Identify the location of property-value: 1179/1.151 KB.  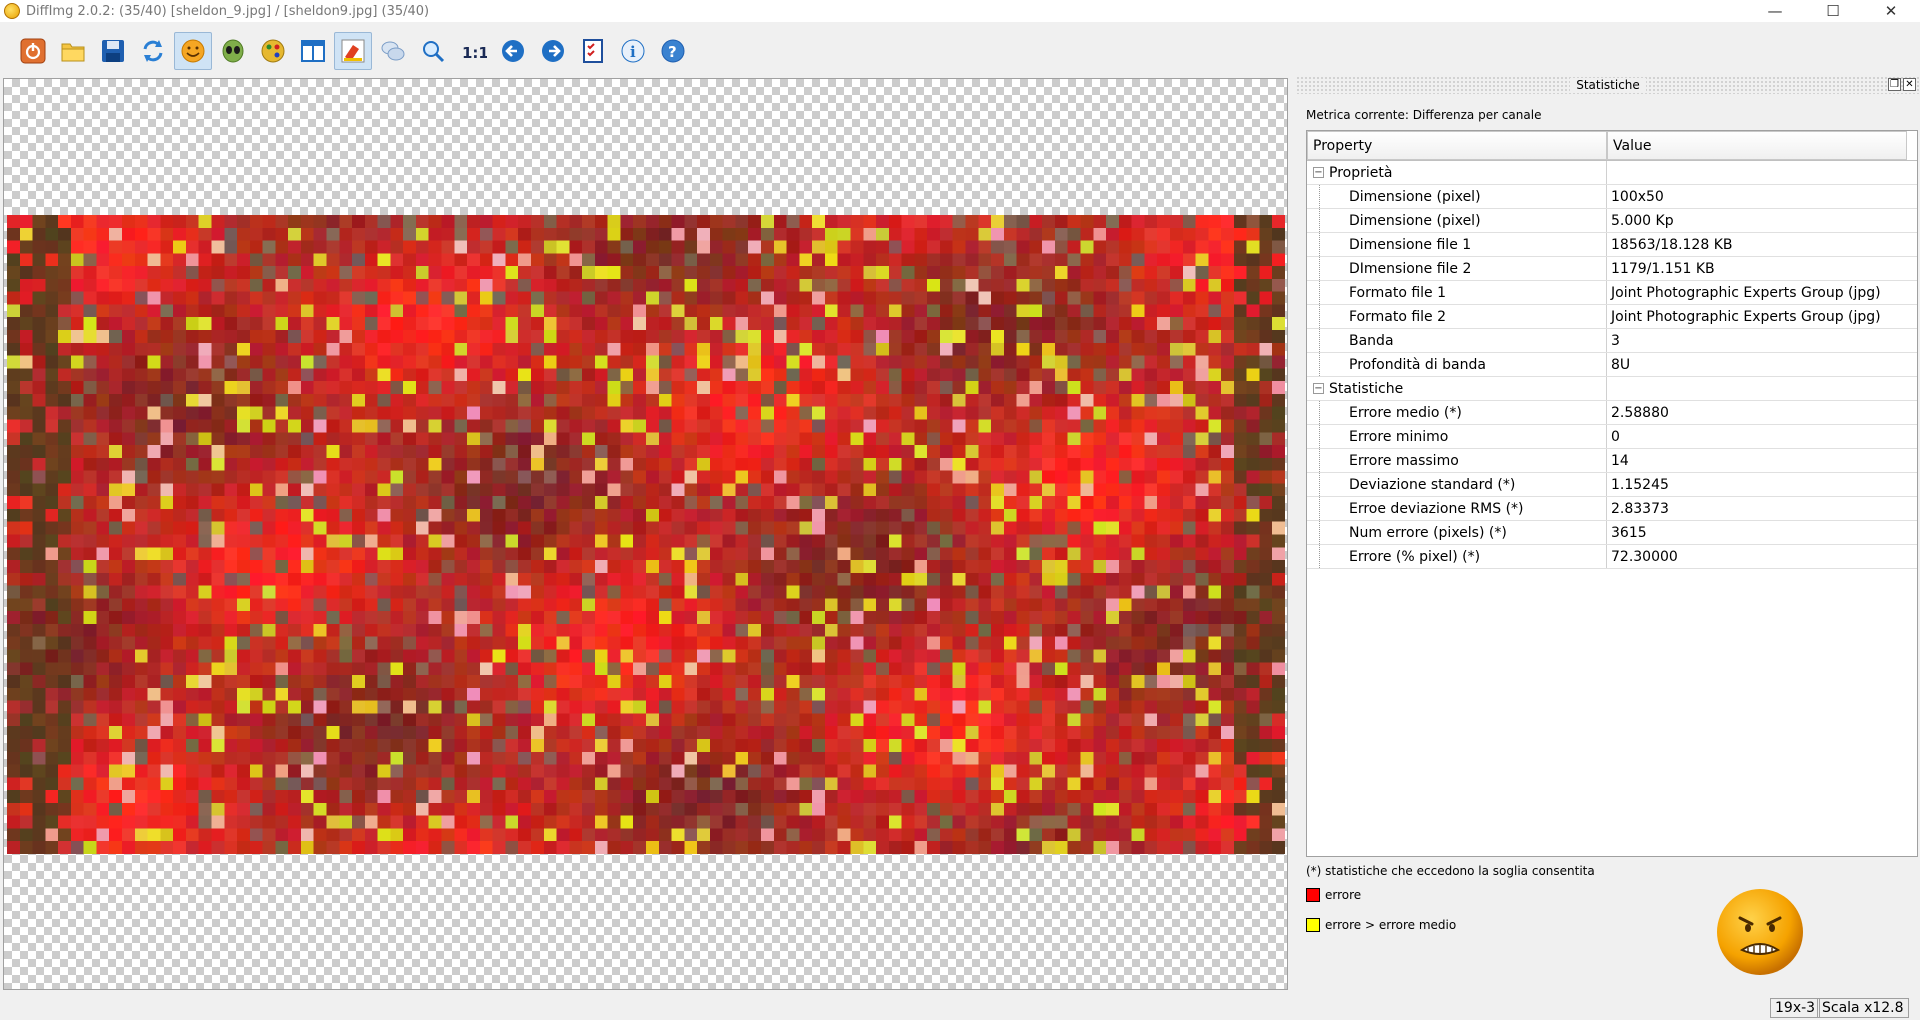
(1663, 268).